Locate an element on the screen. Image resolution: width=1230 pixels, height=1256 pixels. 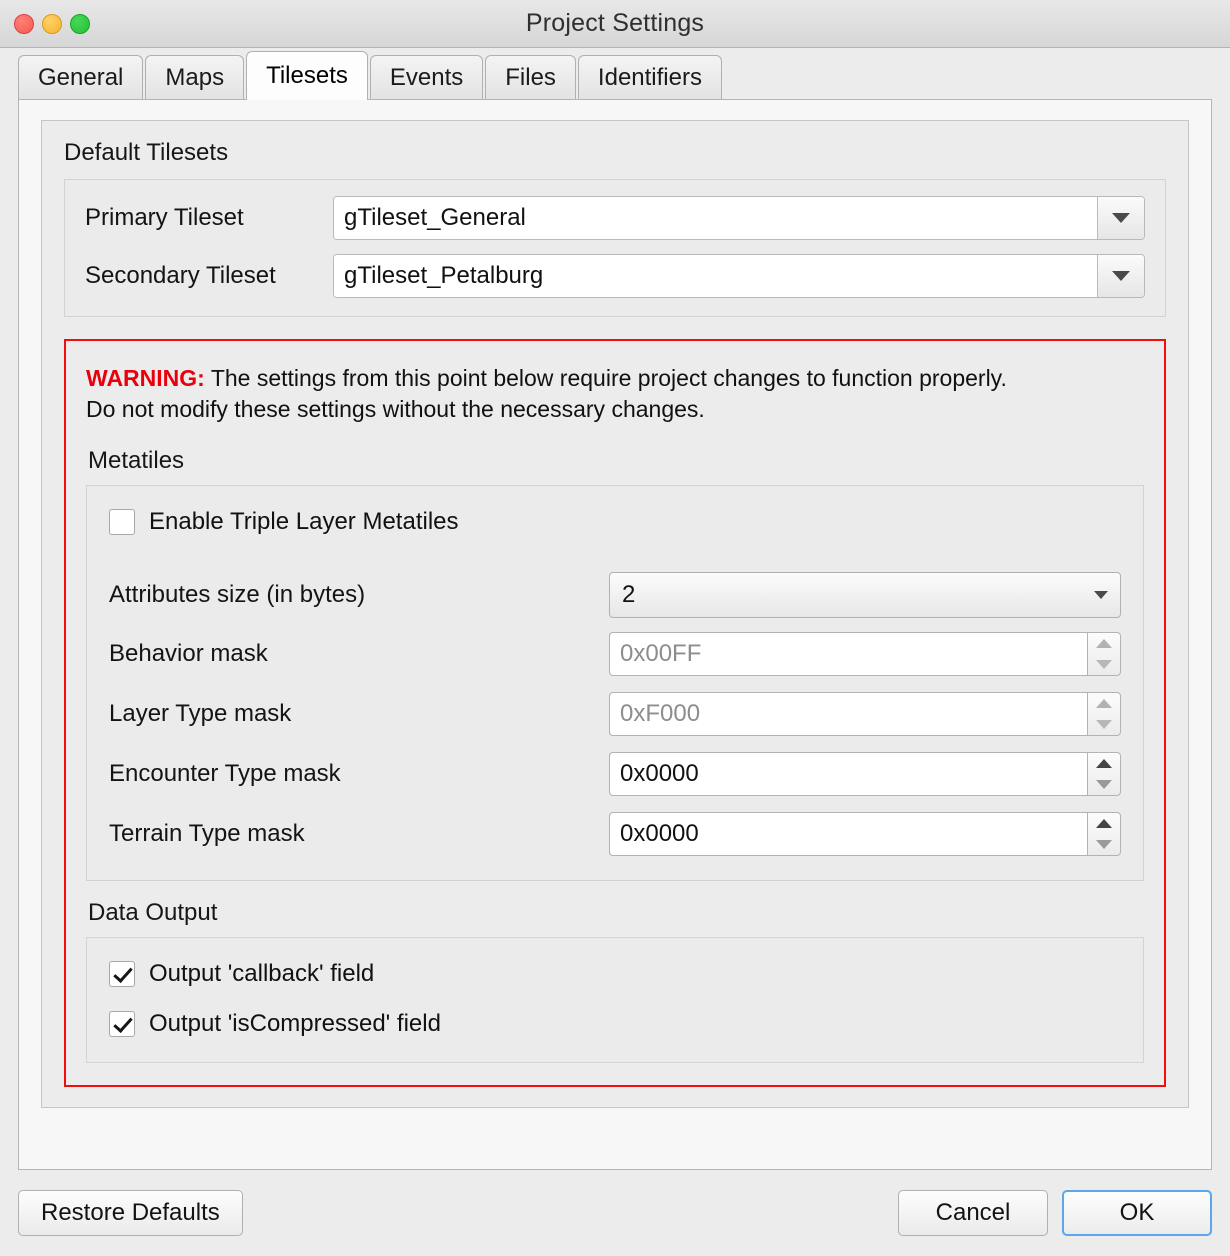
layer-type-mask-stepper is located at coordinates (1104, 713).